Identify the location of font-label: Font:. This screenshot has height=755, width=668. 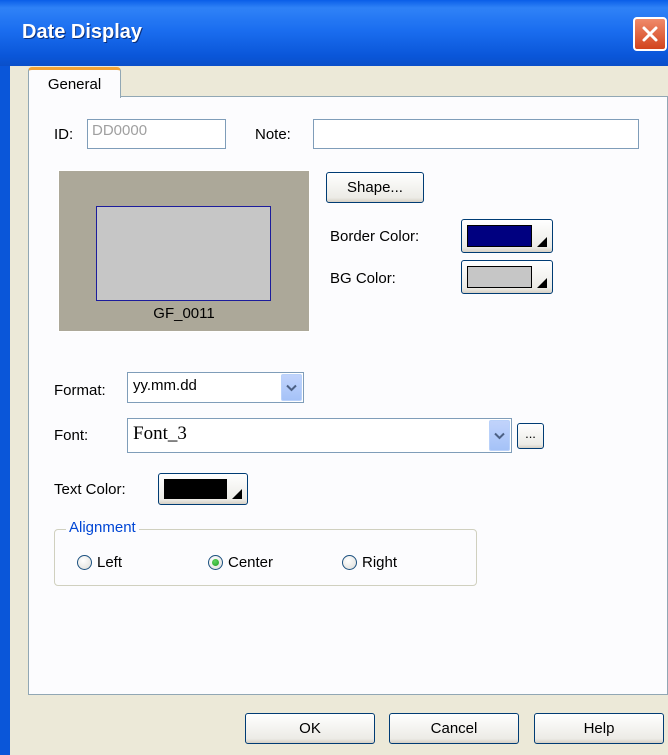
(71, 435).